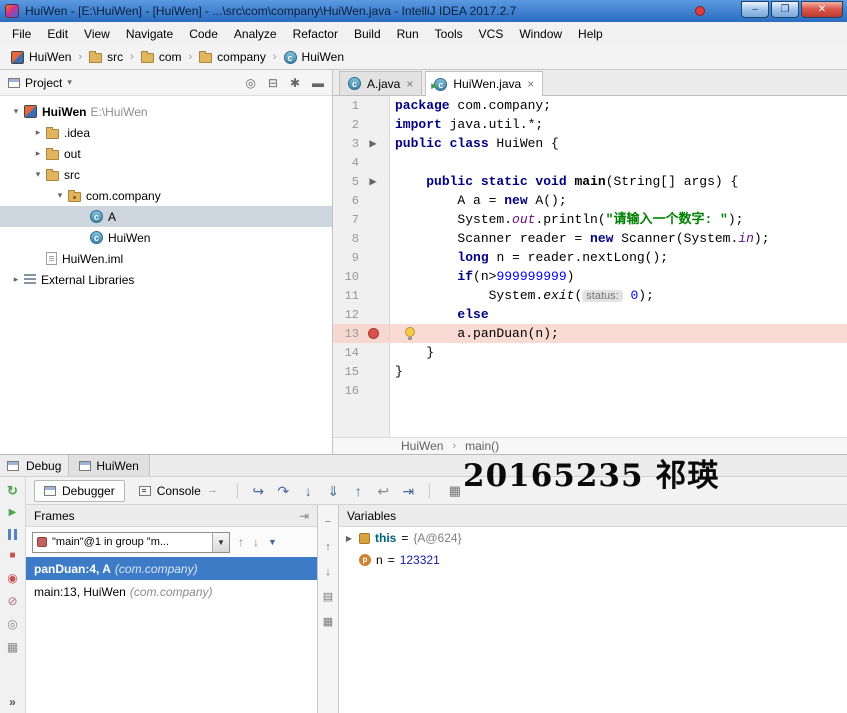 The image size is (847, 713). I want to click on tree-item-a: cA, so click(166, 216).